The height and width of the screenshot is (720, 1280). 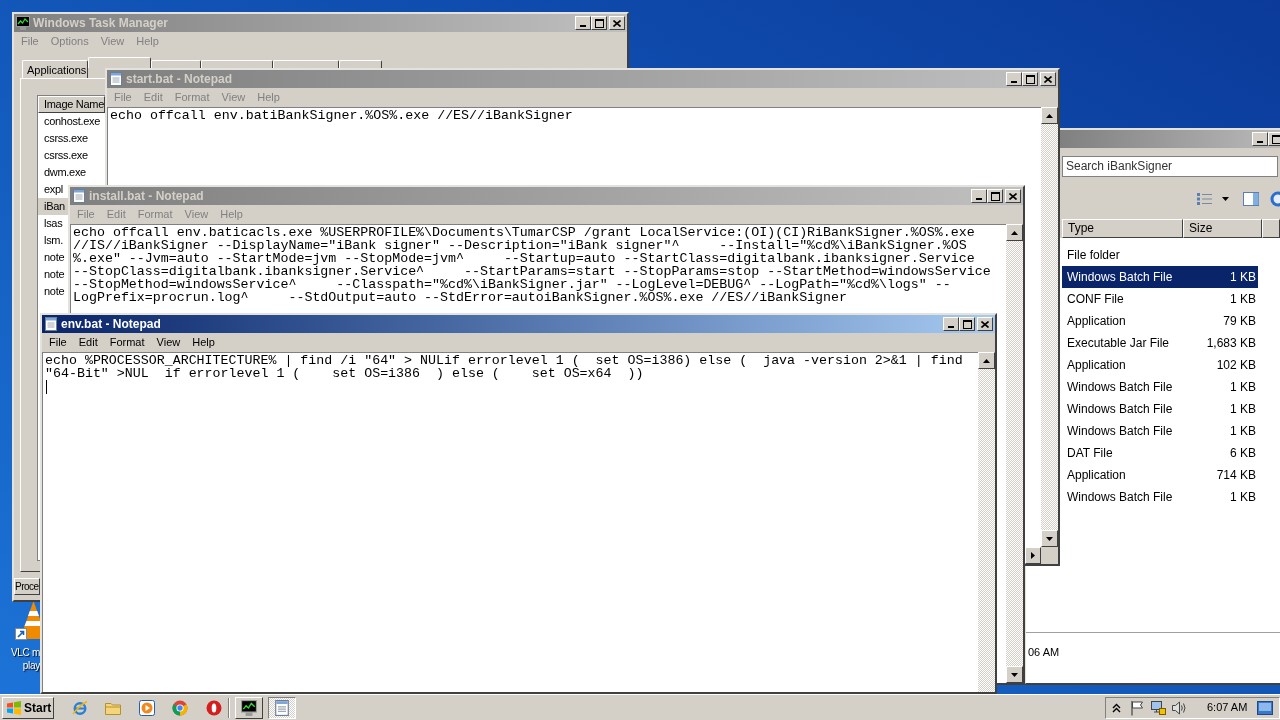 What do you see at coordinates (1160, 255) in the screenshot?
I see `file-row: File folder` at bounding box center [1160, 255].